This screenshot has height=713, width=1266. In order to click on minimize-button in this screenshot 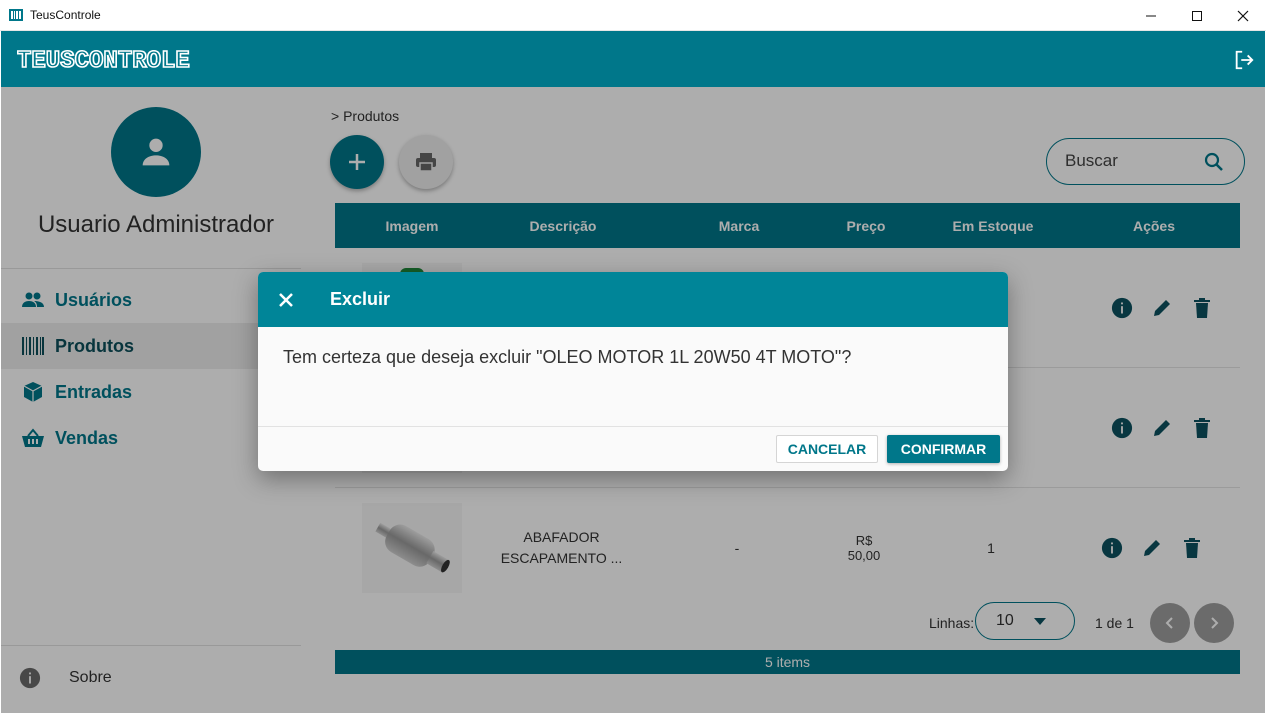, I will do `click(1151, 15)`.